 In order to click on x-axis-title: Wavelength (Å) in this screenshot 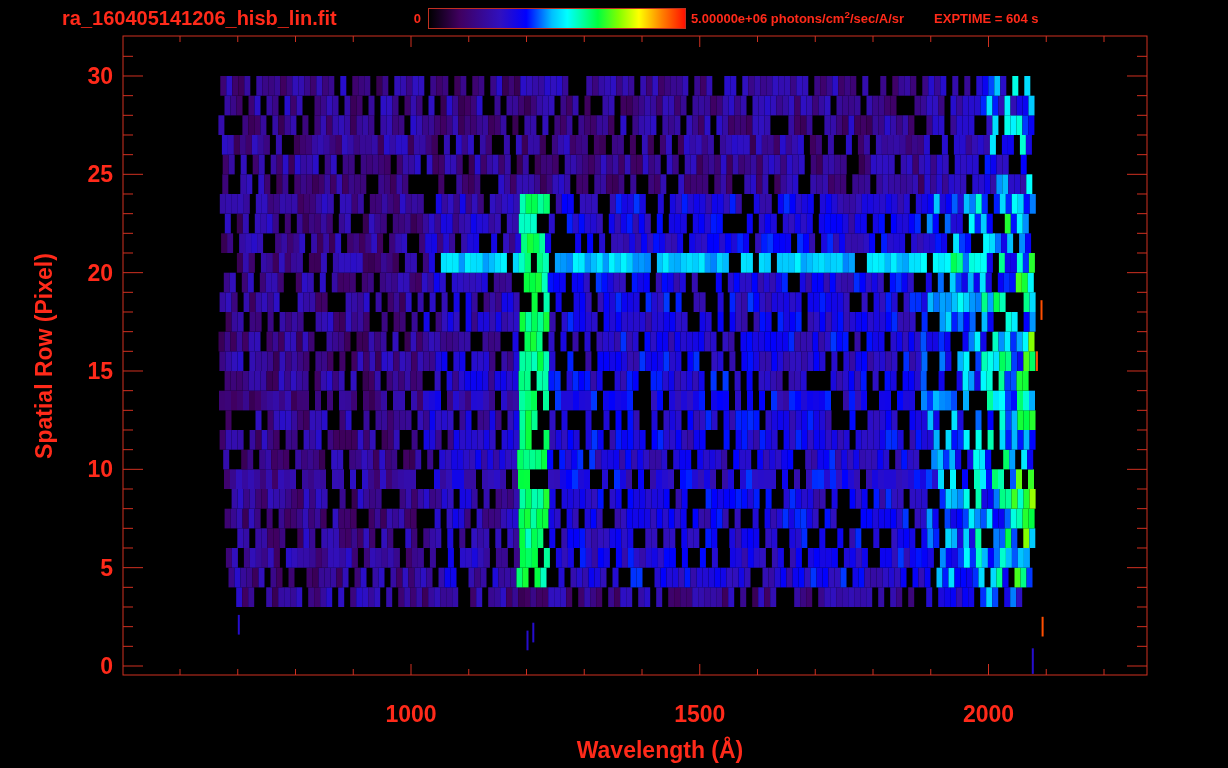, I will do `click(660, 750)`.